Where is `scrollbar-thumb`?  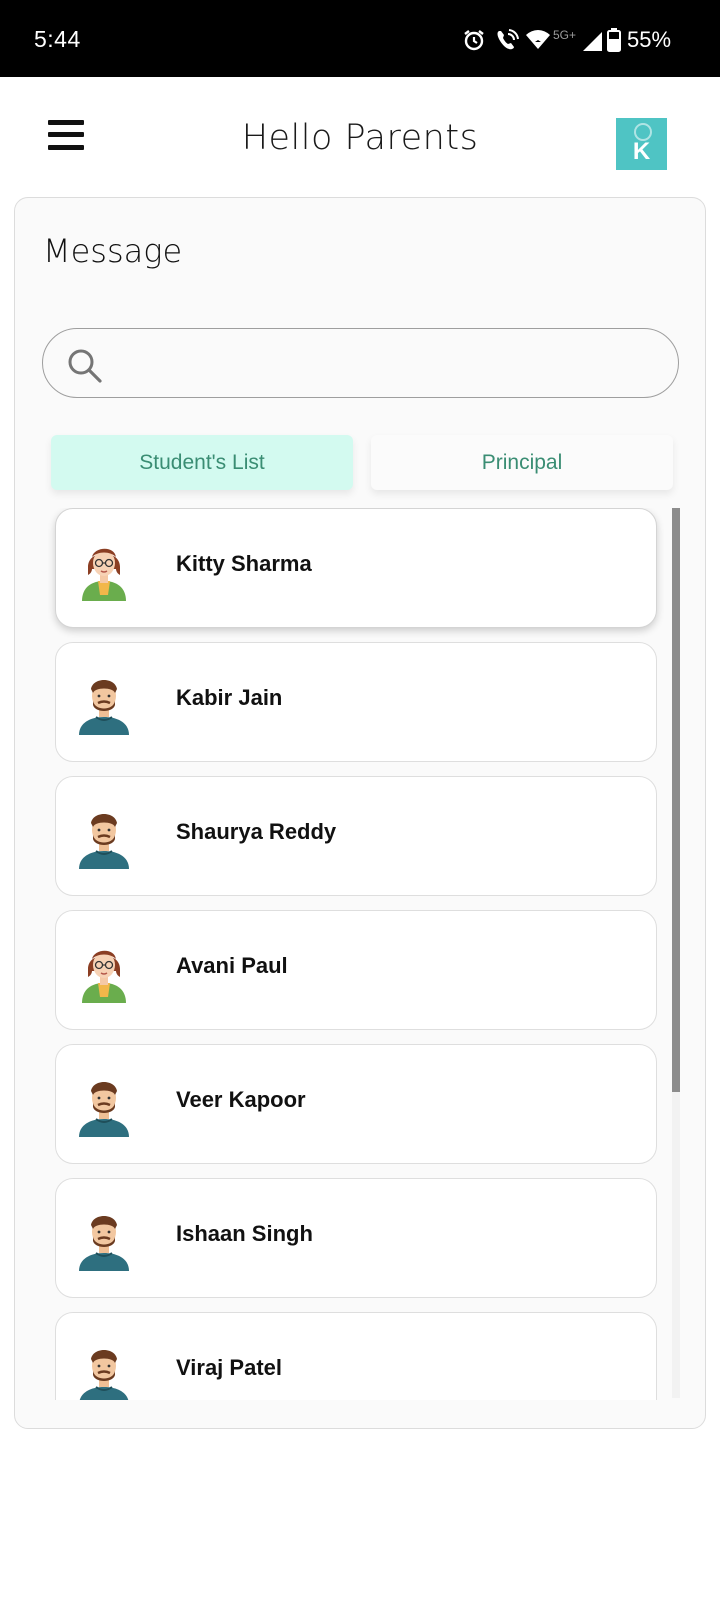
scrollbar-thumb is located at coordinates (676, 800).